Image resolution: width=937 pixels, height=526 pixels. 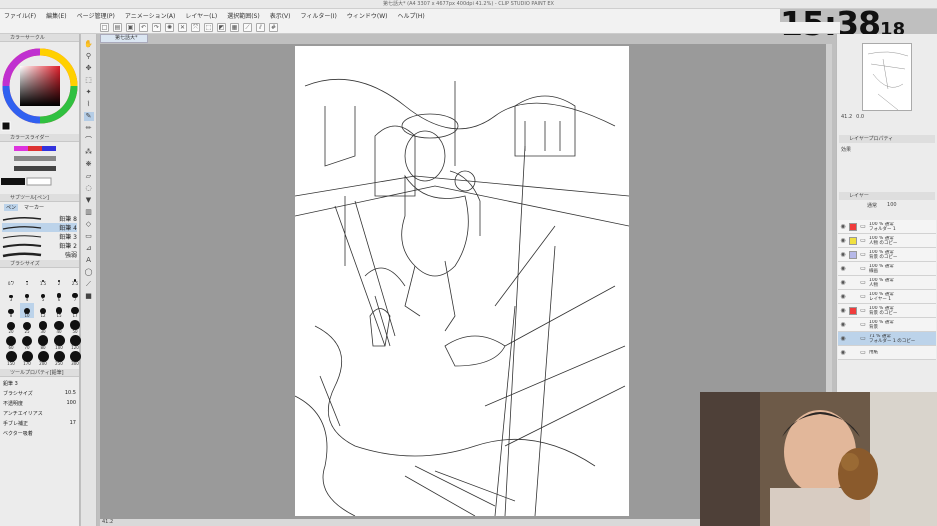 I want to click on layer-row: ◉ ▭ 100 % 通常 線画, so click(x=887, y=269).